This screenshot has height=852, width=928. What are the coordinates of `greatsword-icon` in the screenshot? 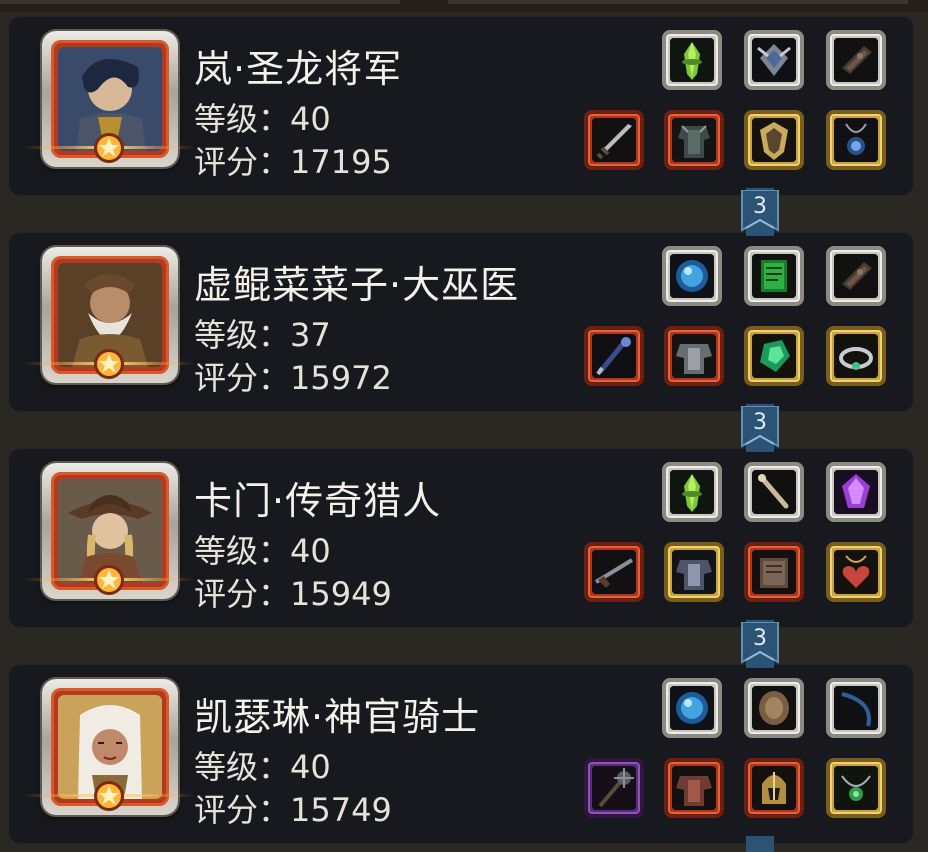 It's located at (614, 140).